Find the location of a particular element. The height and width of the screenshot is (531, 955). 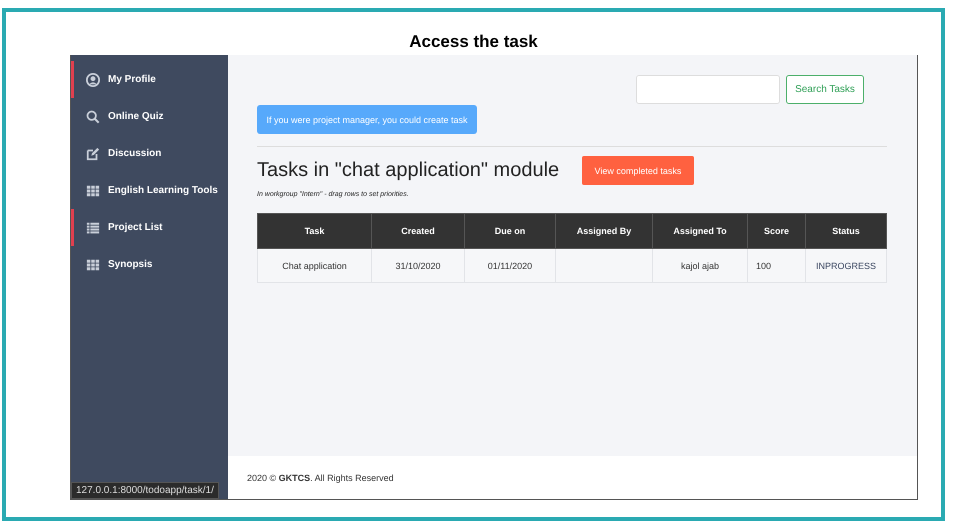

column-header: Score is located at coordinates (777, 231).